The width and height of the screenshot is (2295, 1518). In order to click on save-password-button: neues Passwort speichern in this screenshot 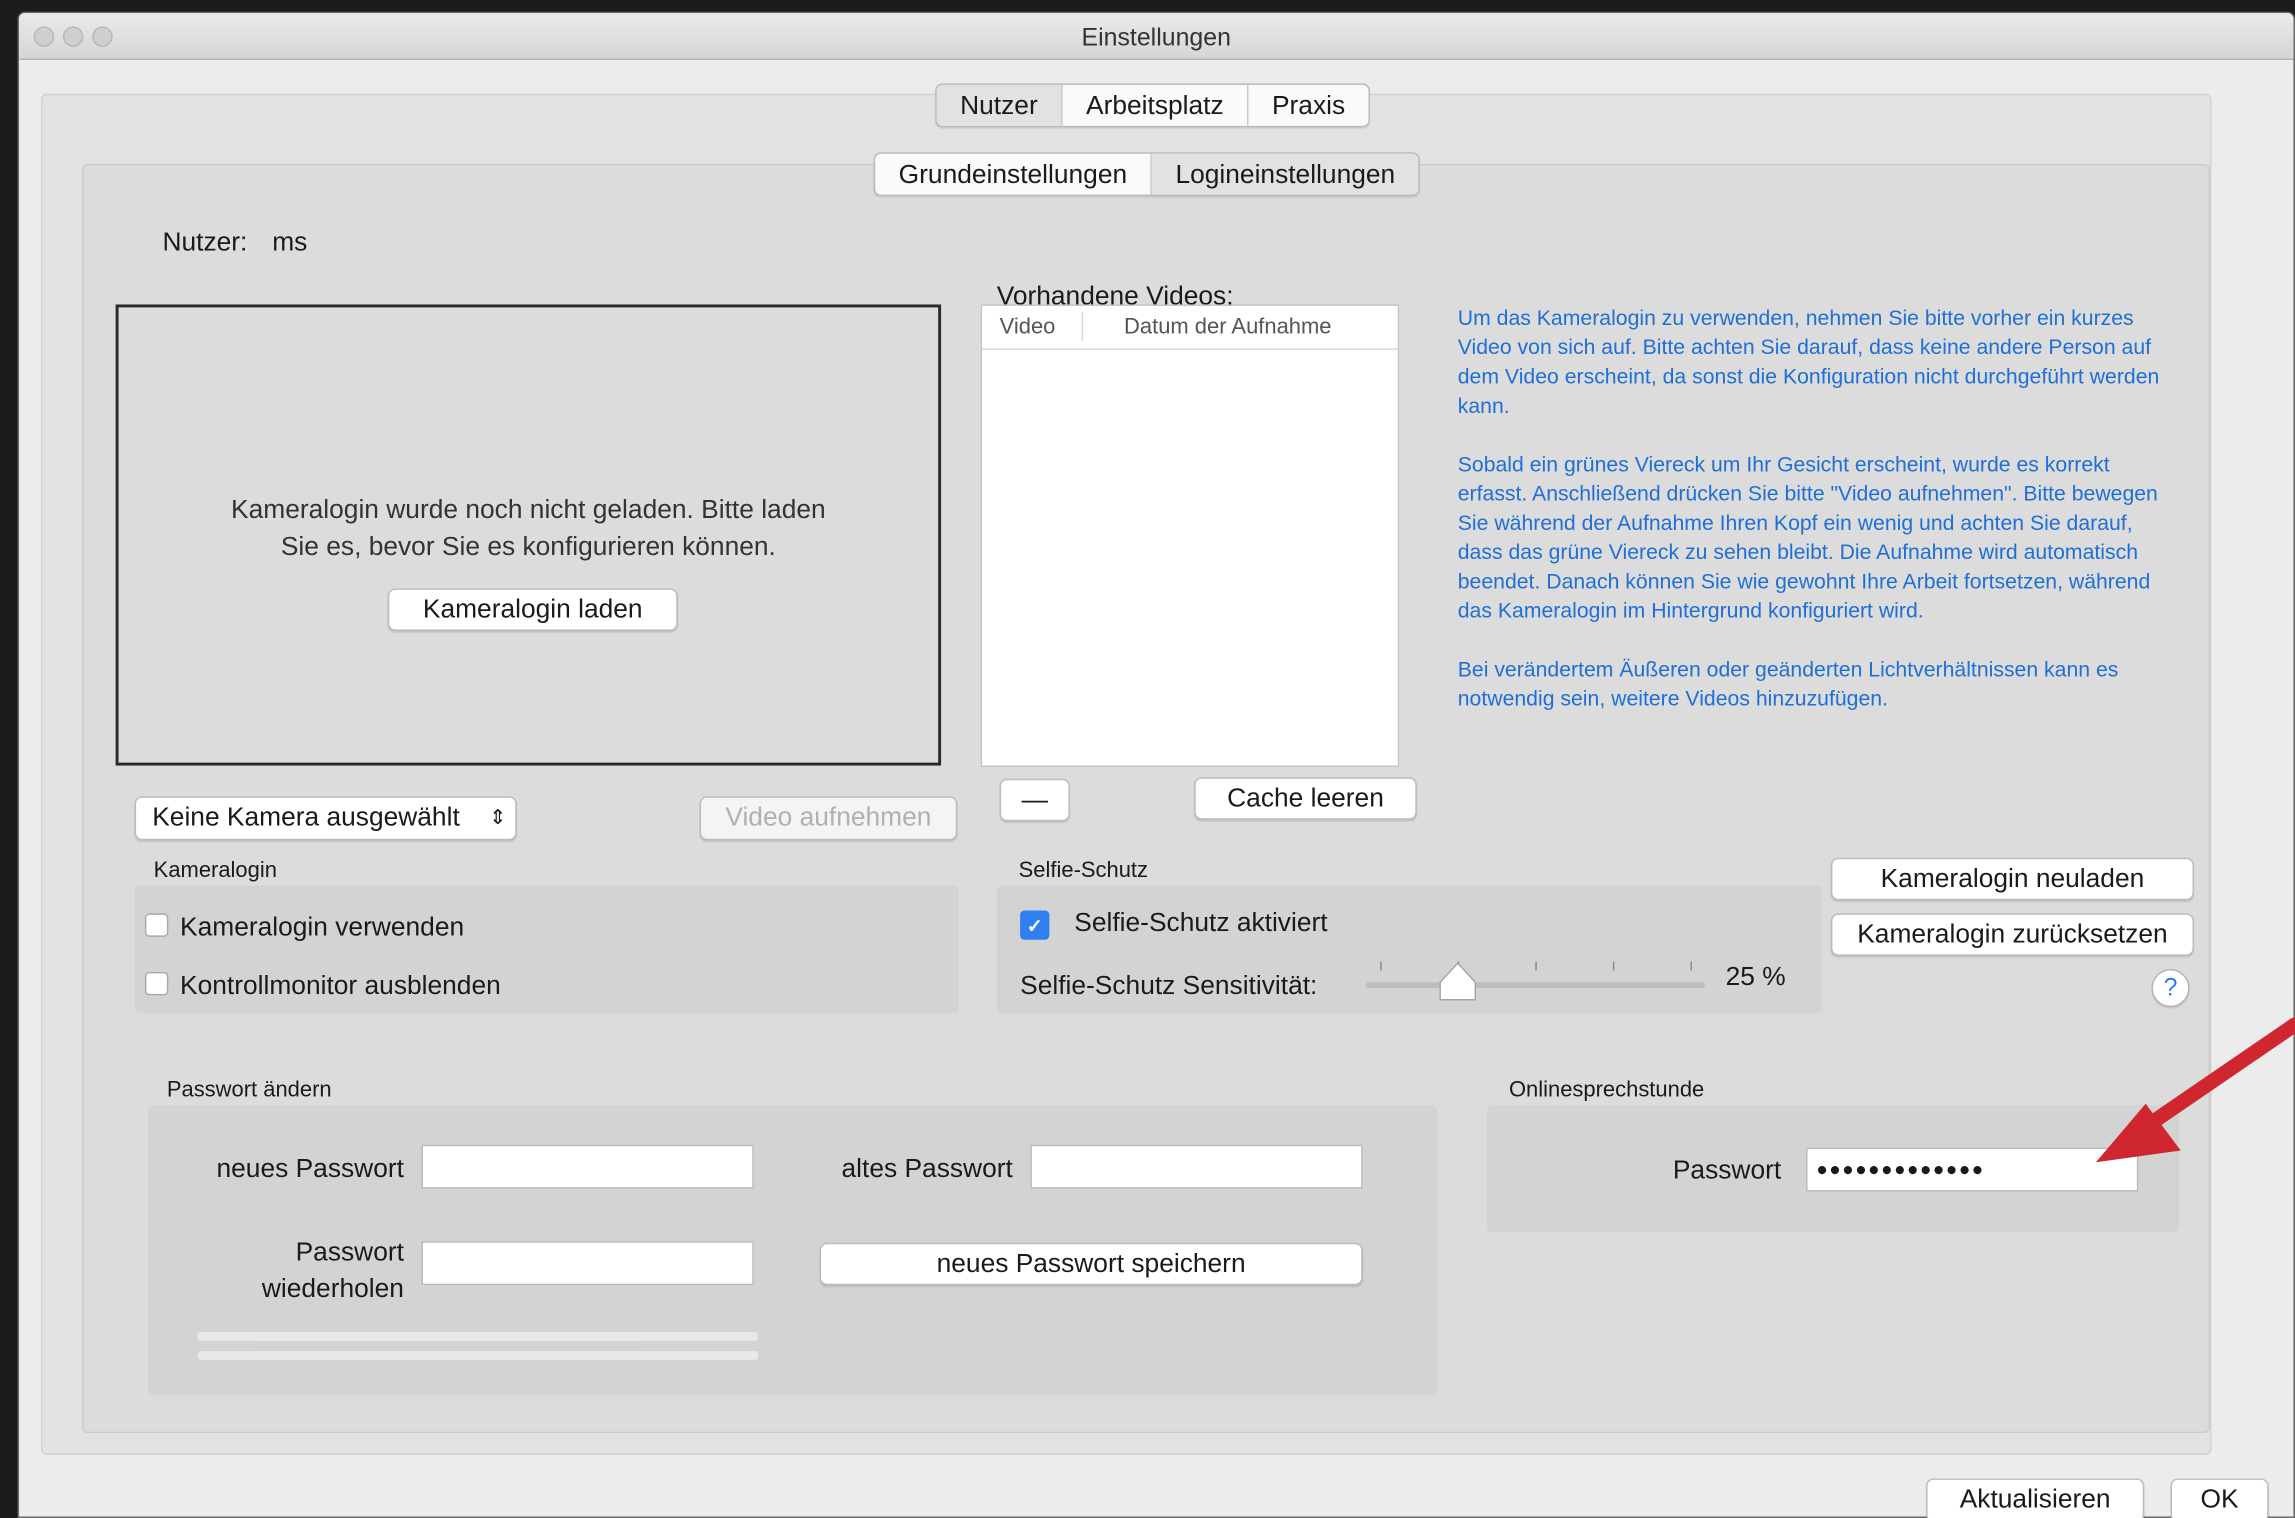, I will do `click(1091, 1264)`.